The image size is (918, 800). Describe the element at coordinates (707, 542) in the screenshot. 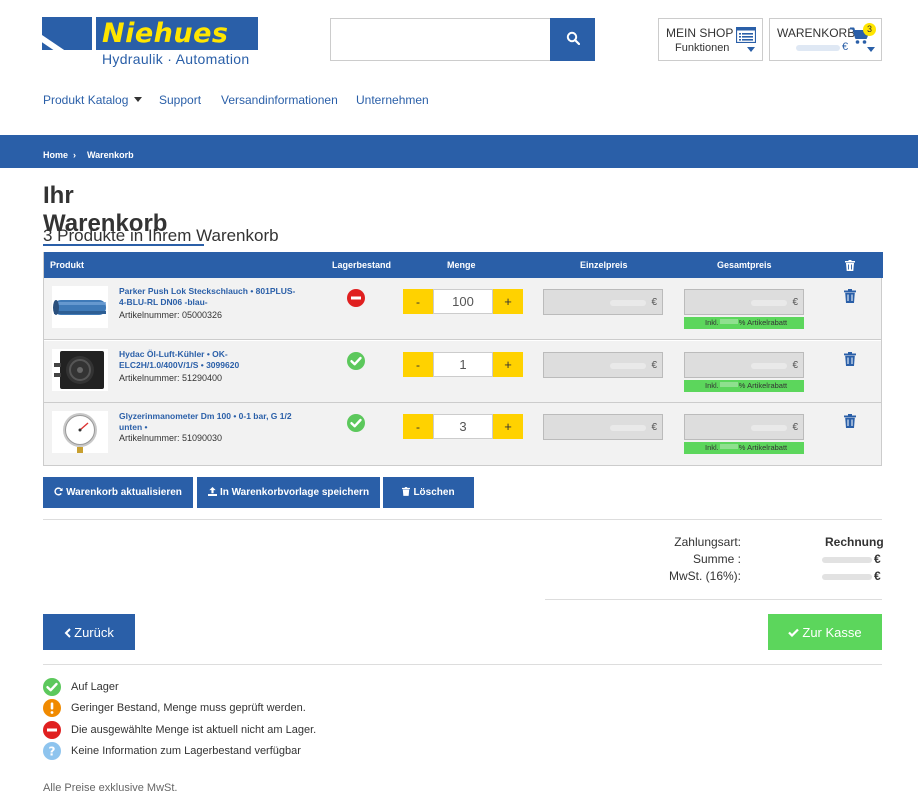

I see `payment-method-label: Zahlungsart:` at that location.